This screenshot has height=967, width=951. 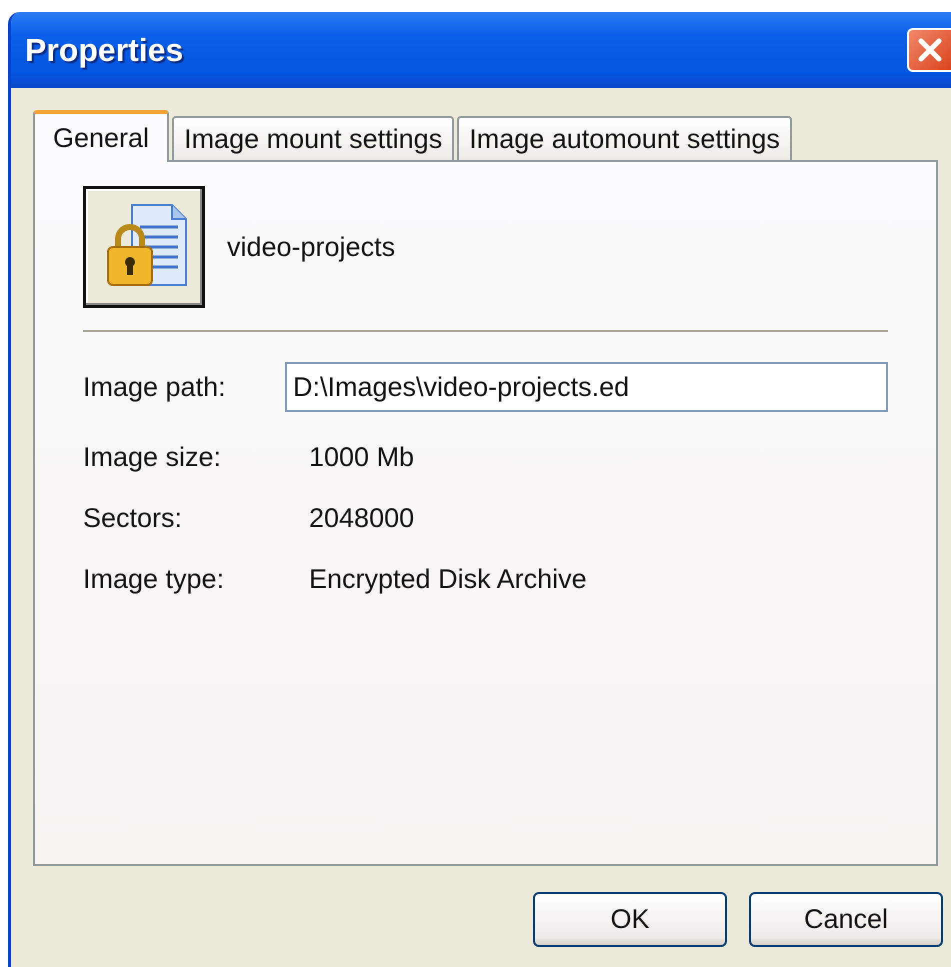 I want to click on field-value: 2048000, so click(x=362, y=518).